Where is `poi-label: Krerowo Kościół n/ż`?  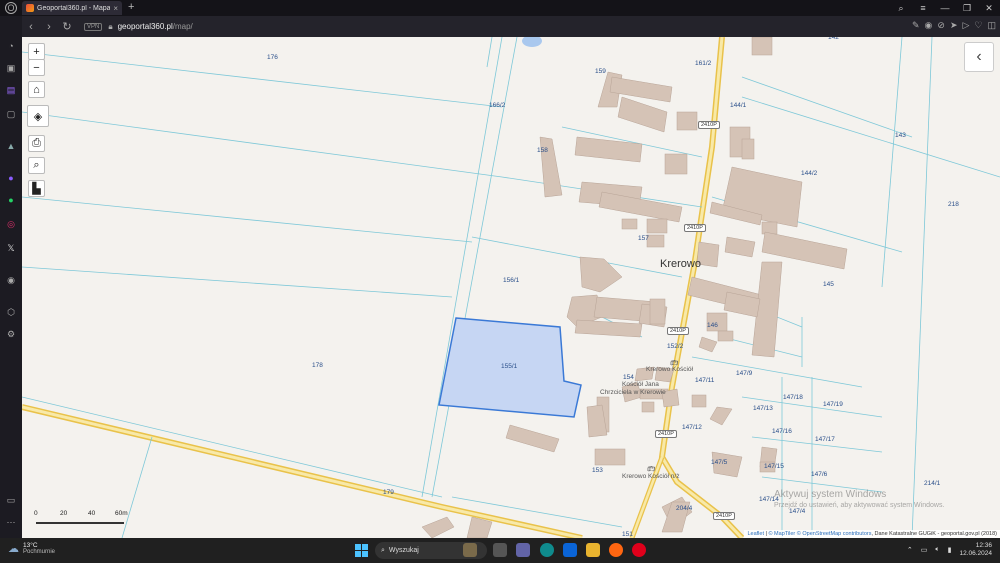 poi-label: Krerowo Kościół n/ż is located at coordinates (651, 476).